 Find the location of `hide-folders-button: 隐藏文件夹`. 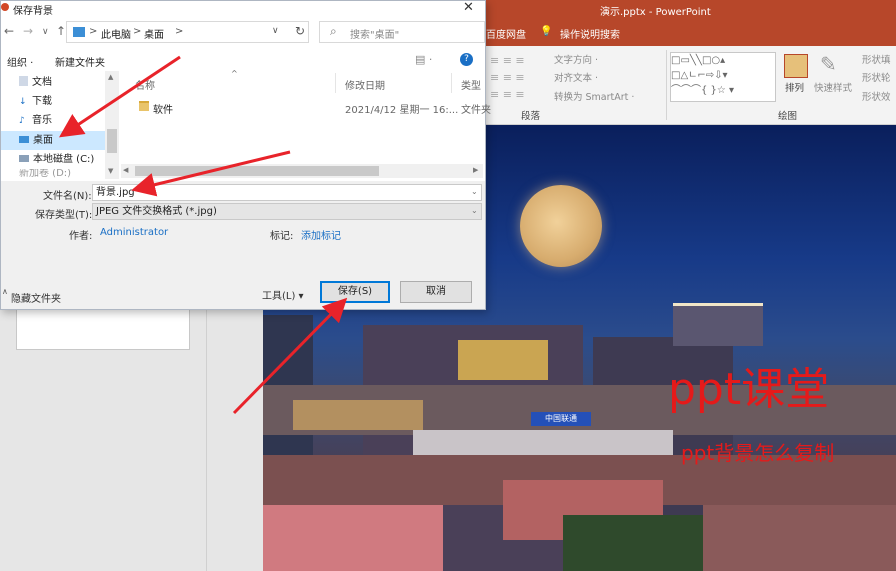

hide-folders-button: 隐藏文件夹 is located at coordinates (36, 297).